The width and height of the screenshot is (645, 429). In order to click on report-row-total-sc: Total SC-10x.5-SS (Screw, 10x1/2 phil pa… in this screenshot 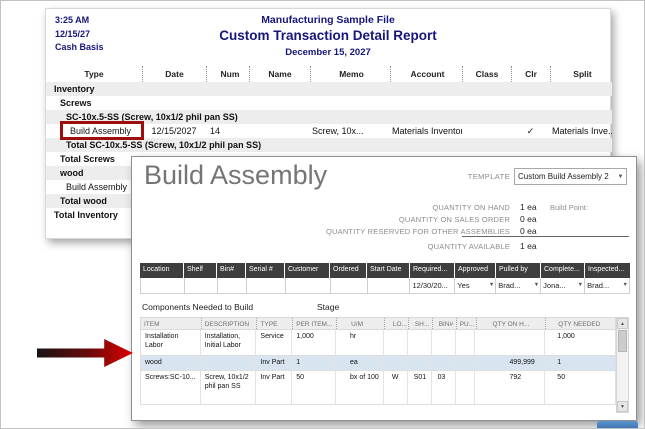, I will do `click(329, 145)`.